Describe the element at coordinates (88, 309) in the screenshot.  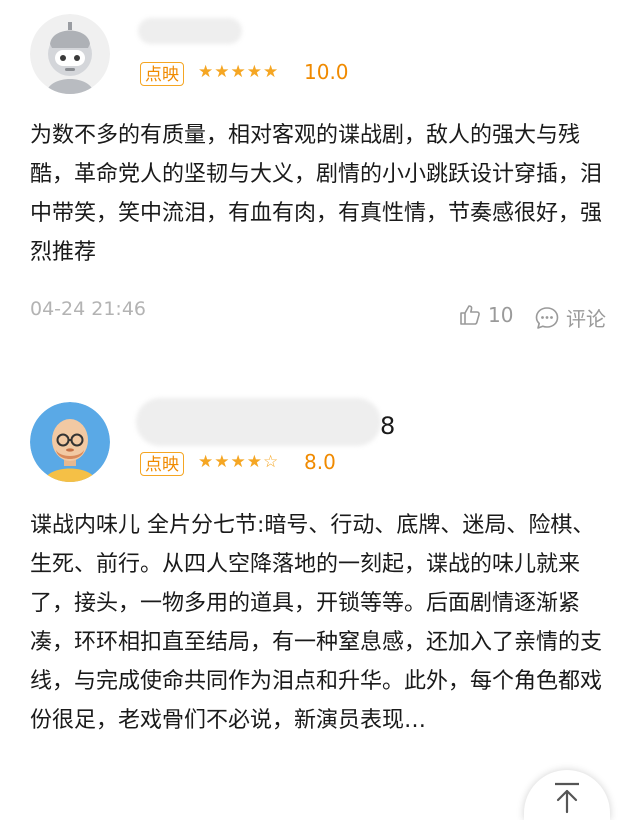
I see `review-timestamp: 04-24 21:46` at that location.